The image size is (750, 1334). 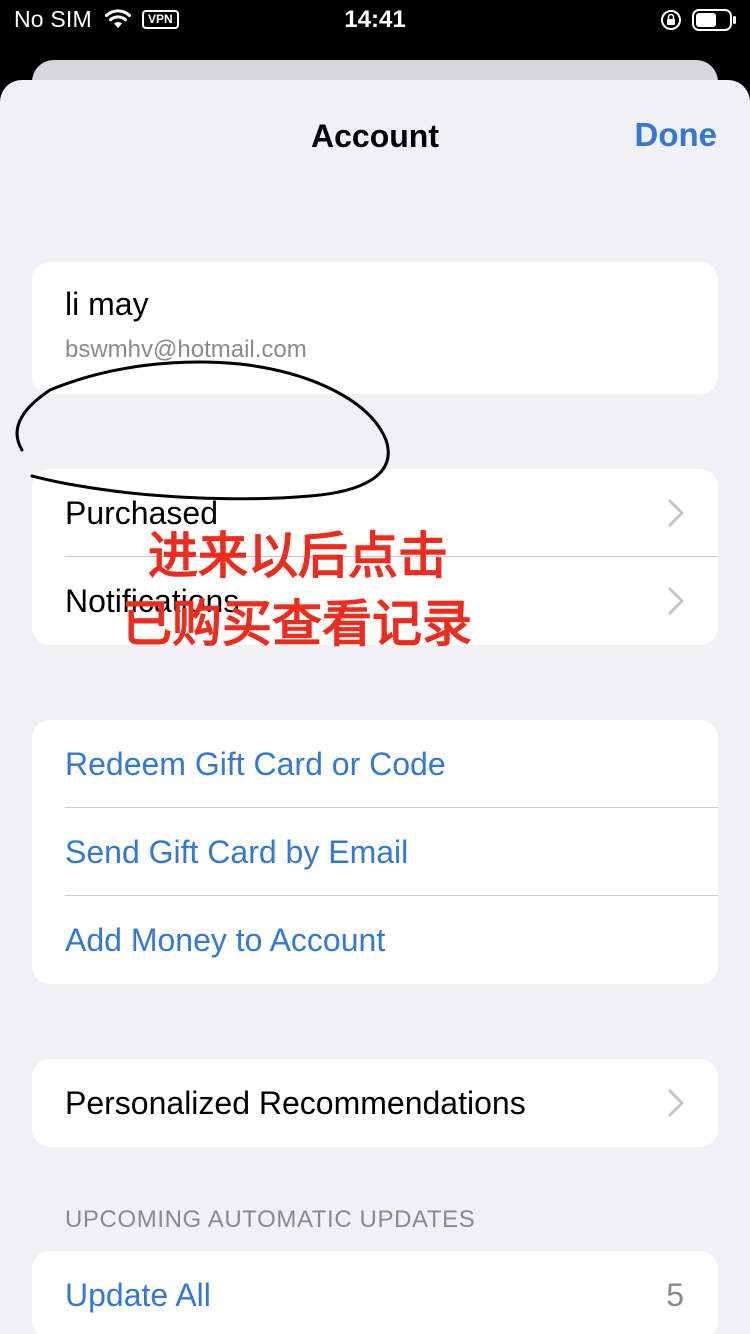 What do you see at coordinates (295, 1103) in the screenshot?
I see `personalized-recommendations-label: Personalized Recommendations` at bounding box center [295, 1103].